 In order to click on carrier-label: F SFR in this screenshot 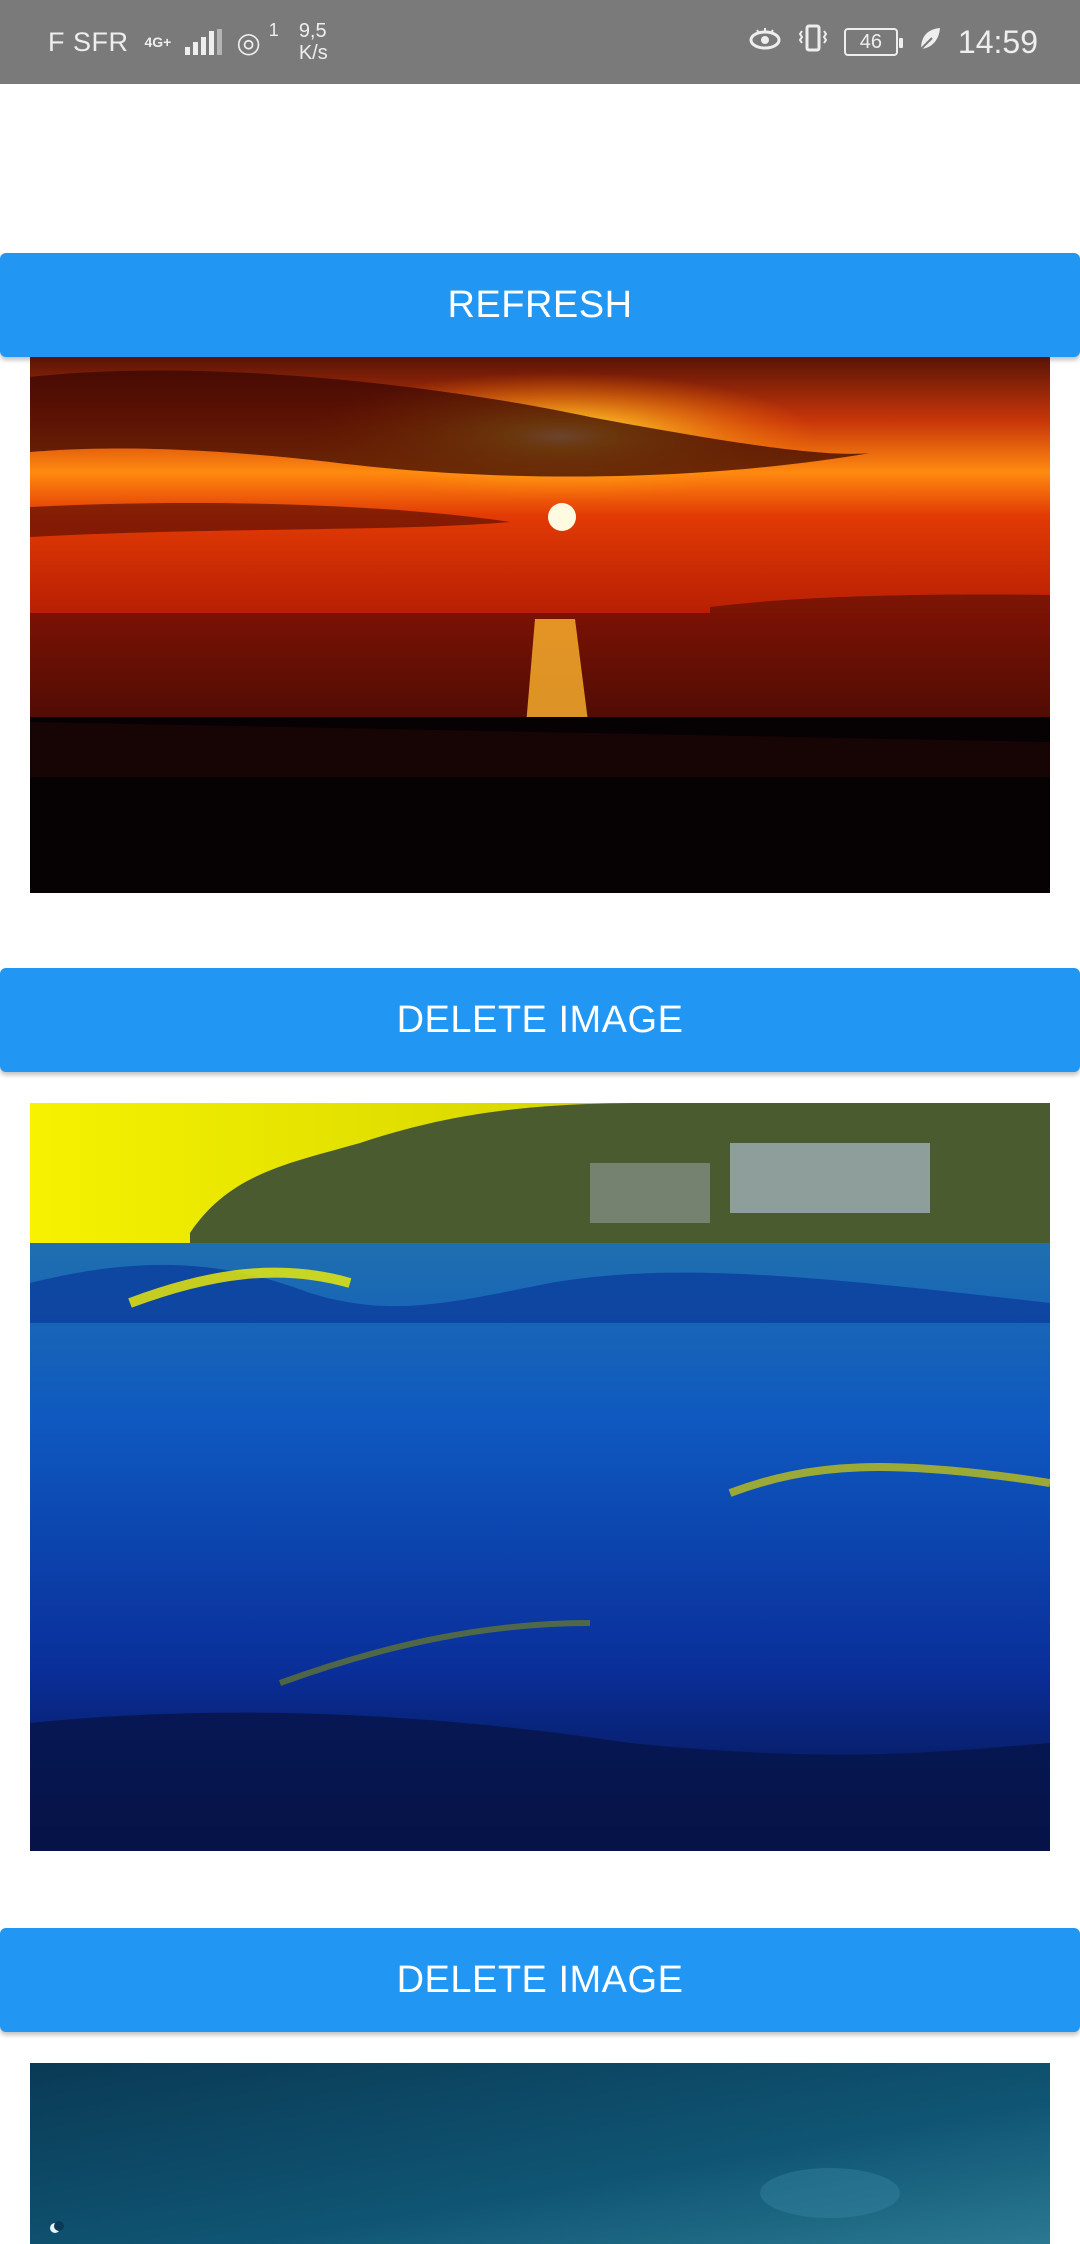, I will do `click(88, 41)`.